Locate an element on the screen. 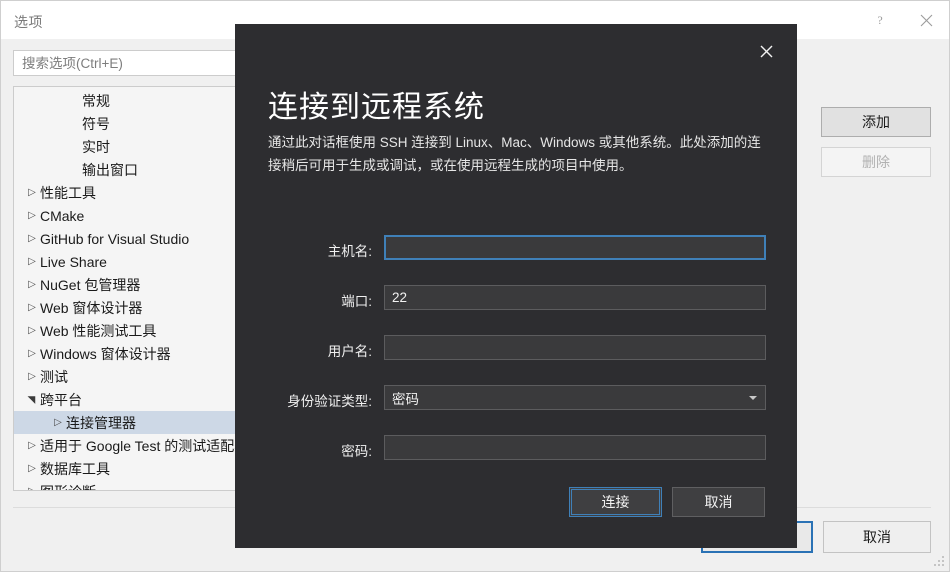  form-row: 身份验证类型: 密码 is located at coordinates (516, 407).